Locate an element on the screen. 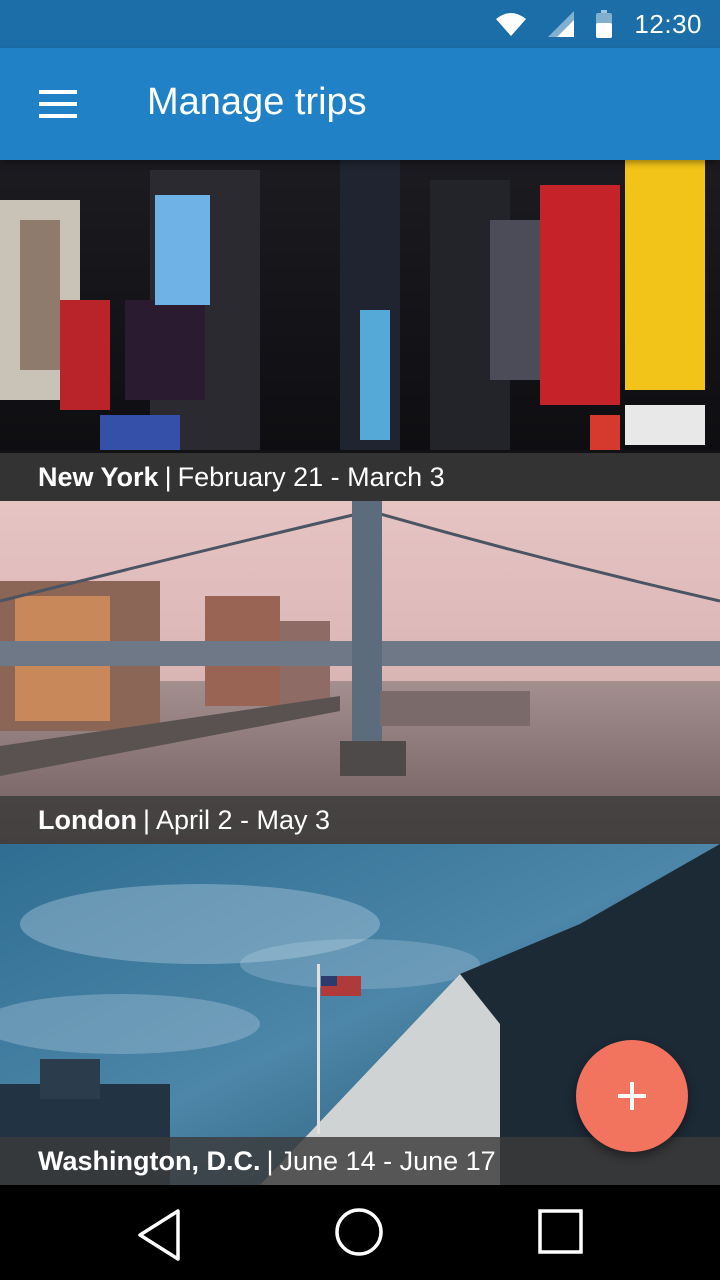 The image size is (720, 1280). back-icon is located at coordinates (160, 1235).